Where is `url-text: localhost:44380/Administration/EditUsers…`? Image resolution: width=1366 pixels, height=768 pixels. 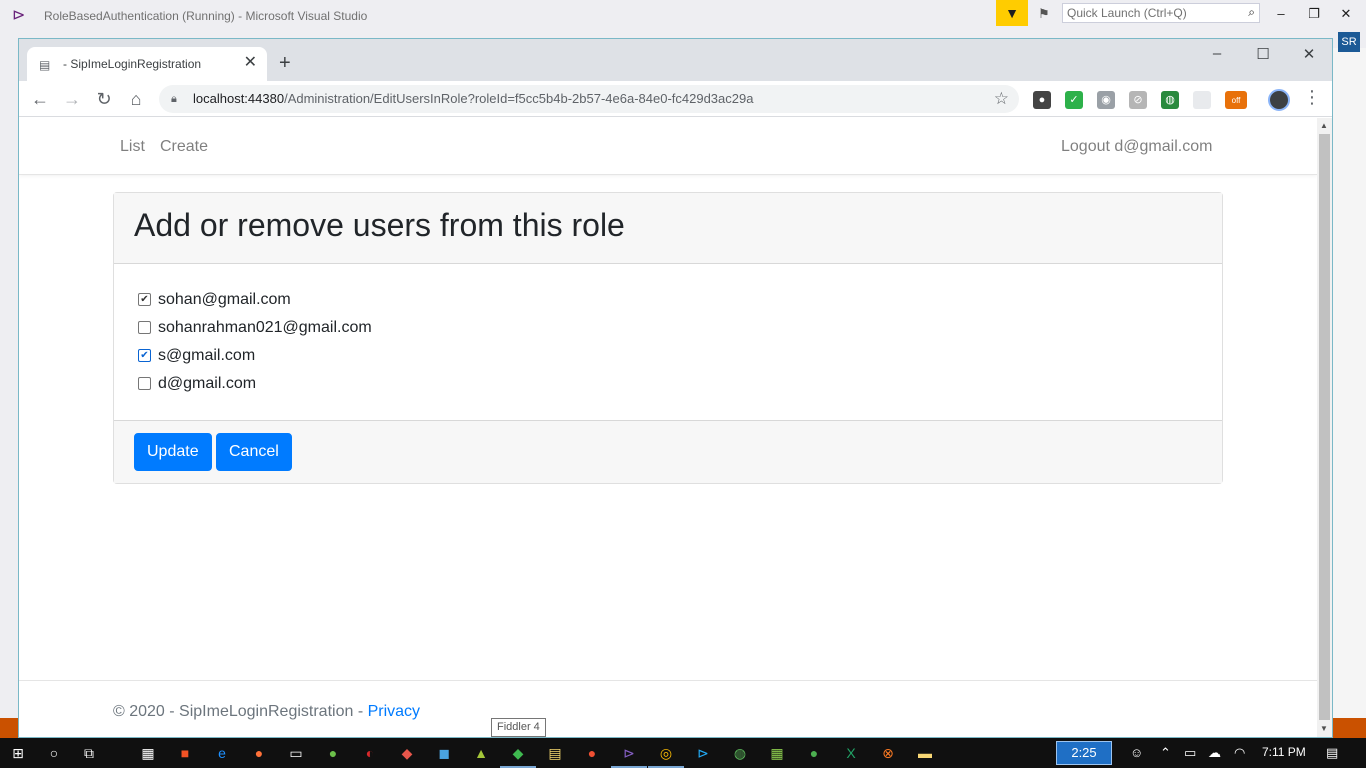
url-text: localhost:44380/Administration/EditUsers… is located at coordinates (473, 98).